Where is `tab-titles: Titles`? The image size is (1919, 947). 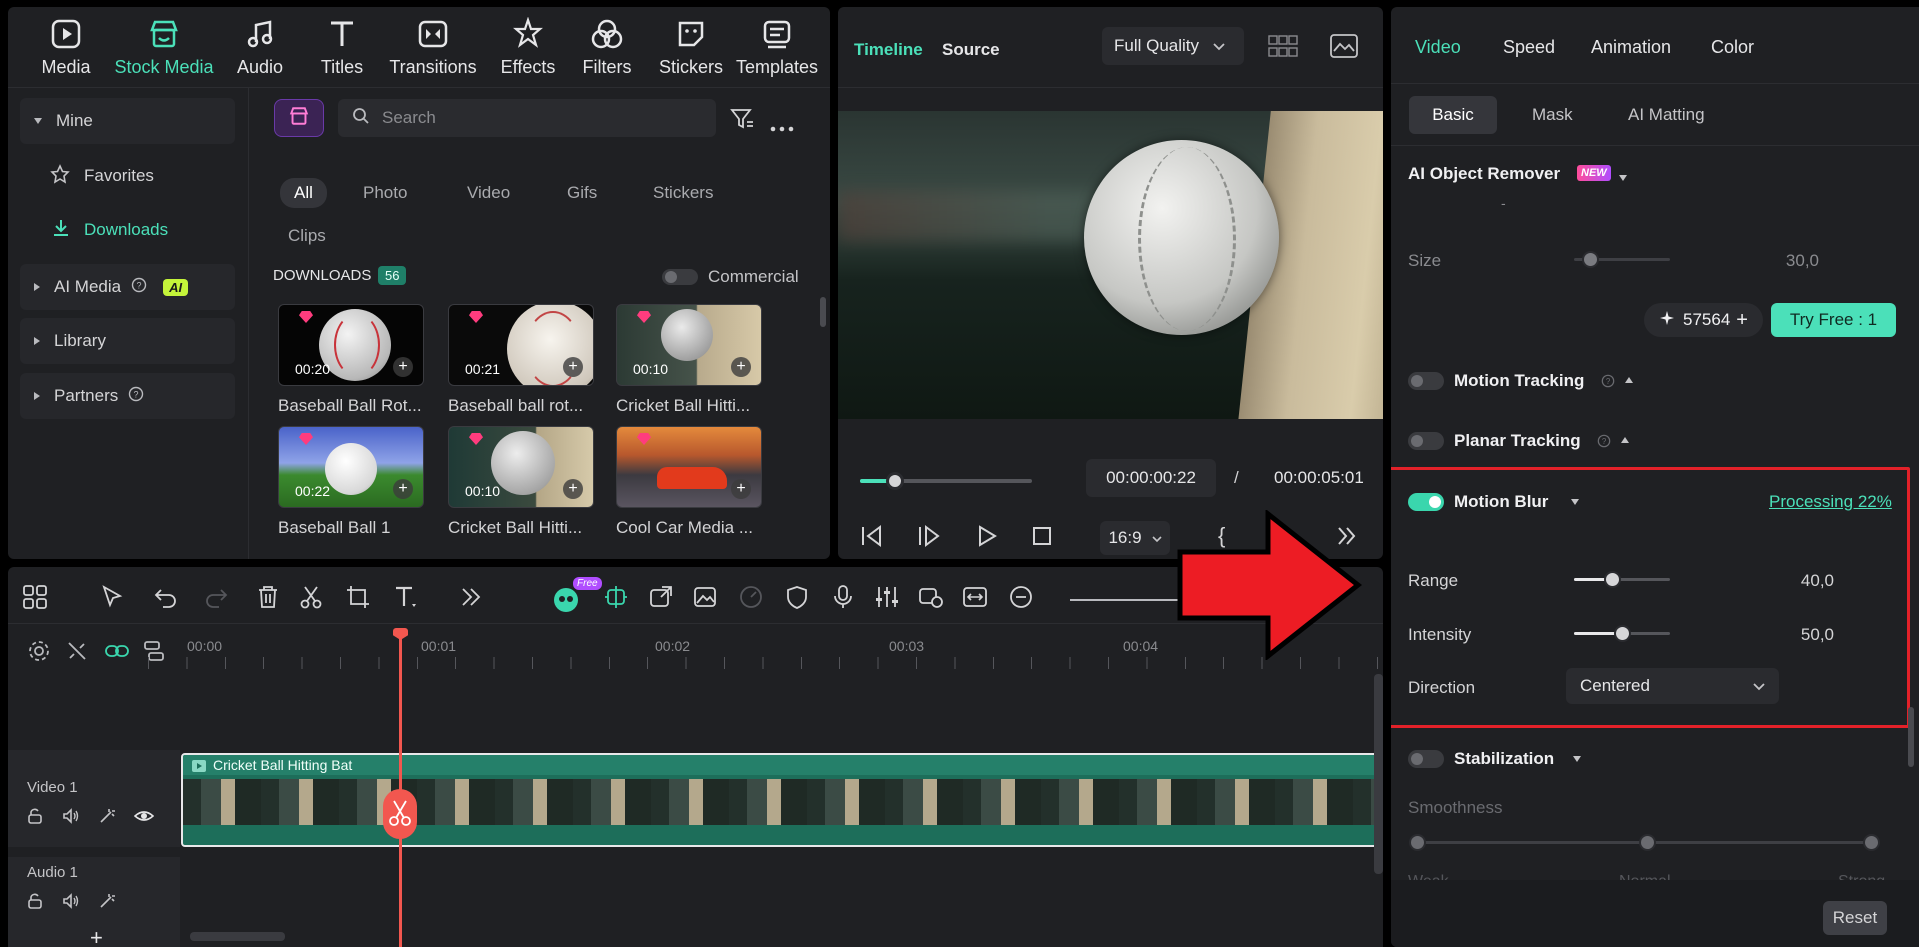 tab-titles: Titles is located at coordinates (342, 47).